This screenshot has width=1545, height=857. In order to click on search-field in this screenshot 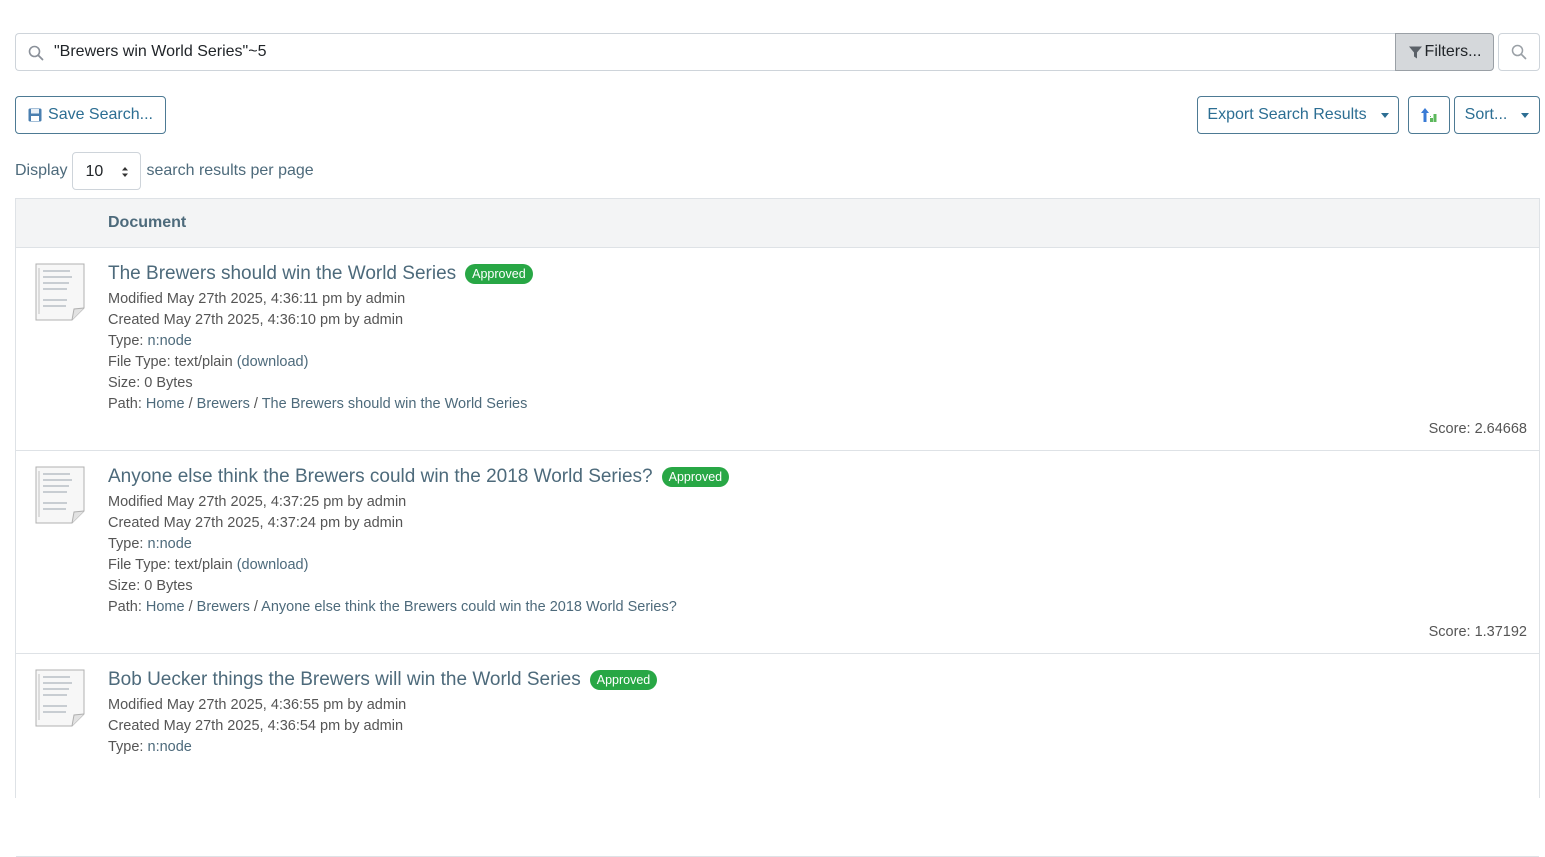, I will do `click(705, 52)`.